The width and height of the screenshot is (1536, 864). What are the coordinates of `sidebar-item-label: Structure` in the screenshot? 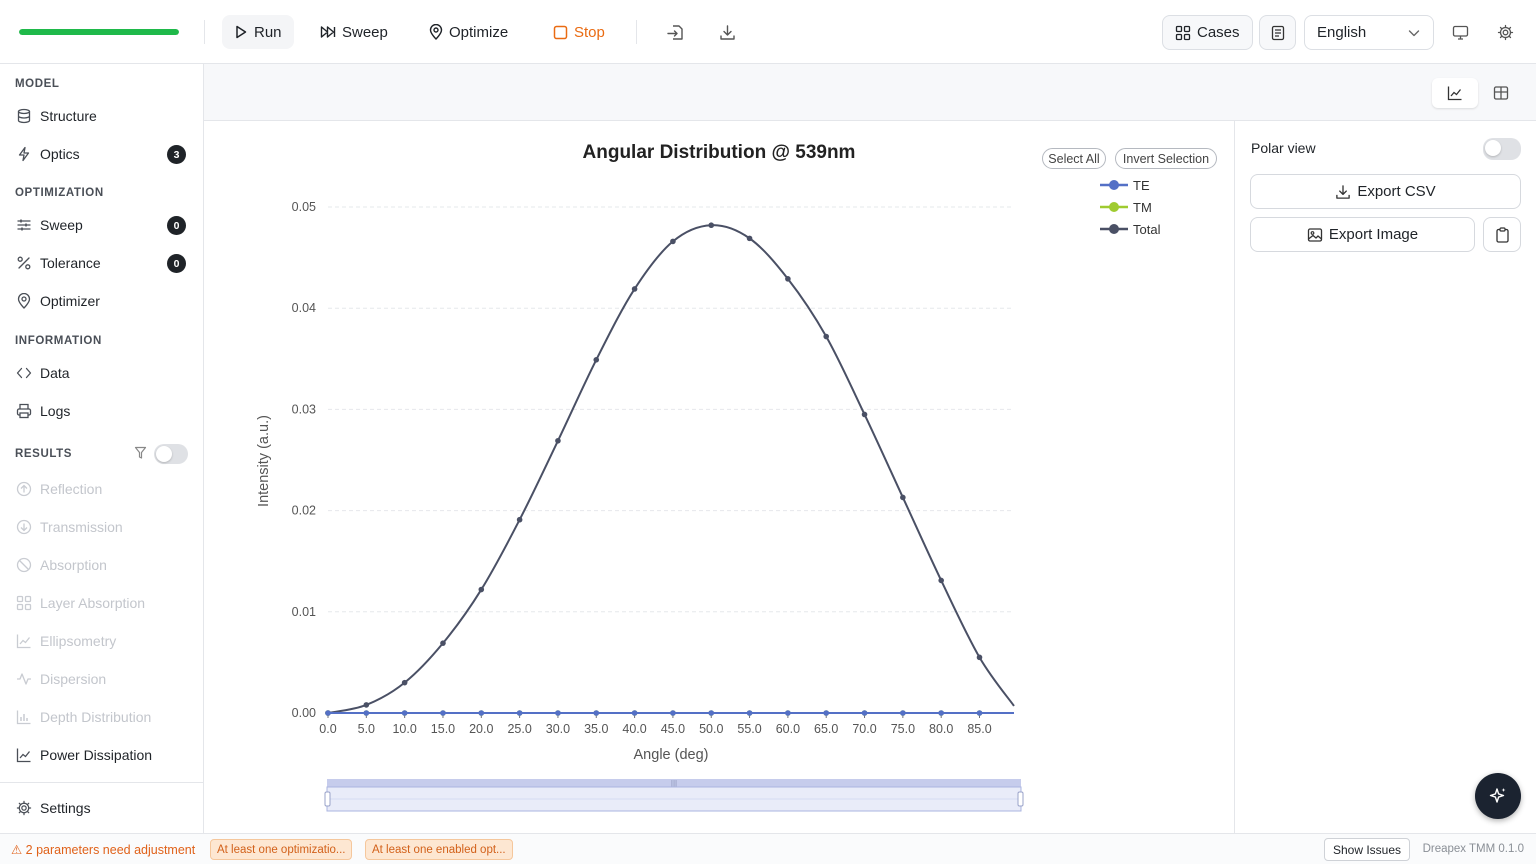 It's located at (68, 116).